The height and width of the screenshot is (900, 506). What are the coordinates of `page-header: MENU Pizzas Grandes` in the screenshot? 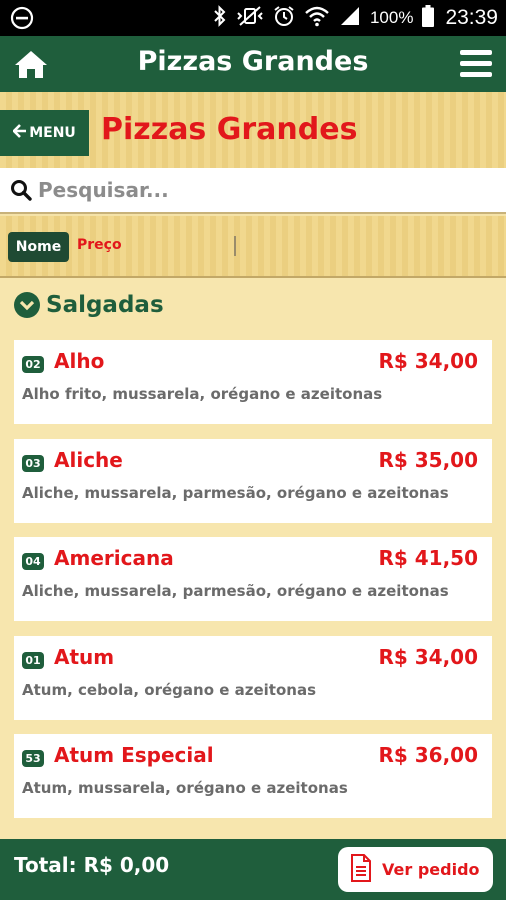 It's located at (253, 130).